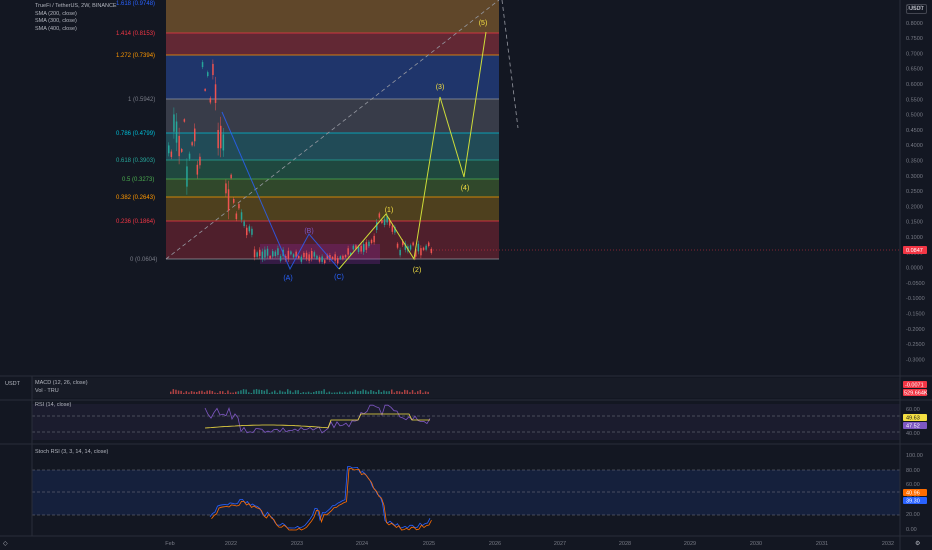  Describe the element at coordinates (914, 70) in the screenshot. I see `price-tick: 0.6500` at that location.